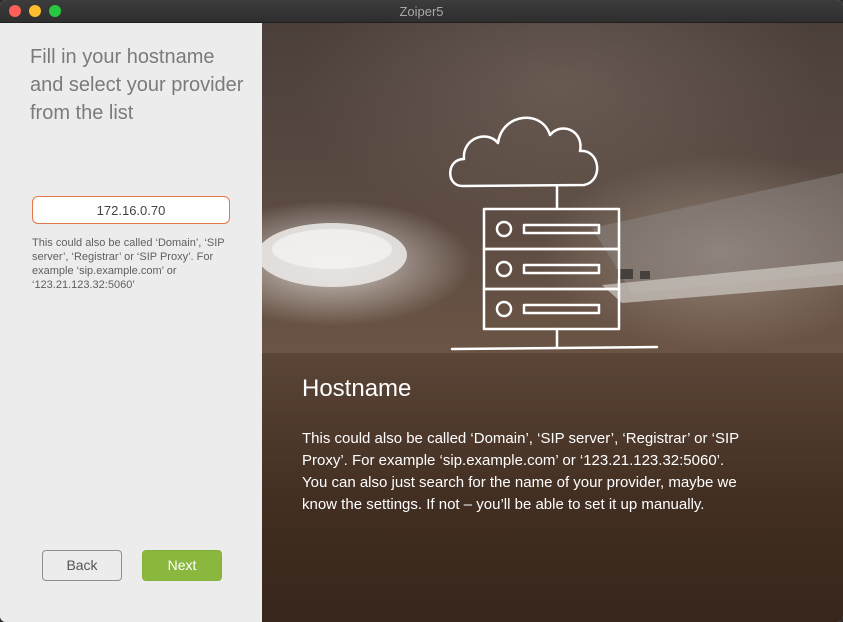 The image size is (843, 622). What do you see at coordinates (357, 388) in the screenshot?
I see `info-title: Hostname` at bounding box center [357, 388].